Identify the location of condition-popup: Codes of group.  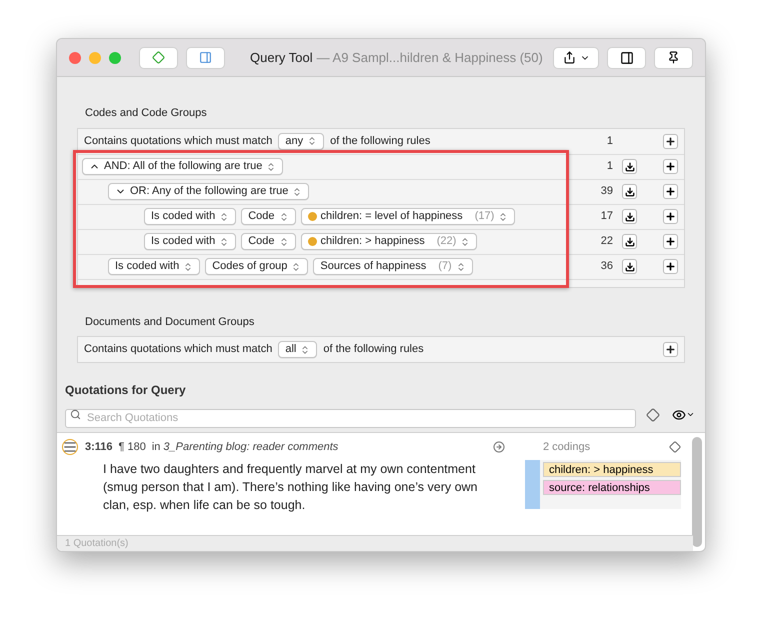
(256, 266).